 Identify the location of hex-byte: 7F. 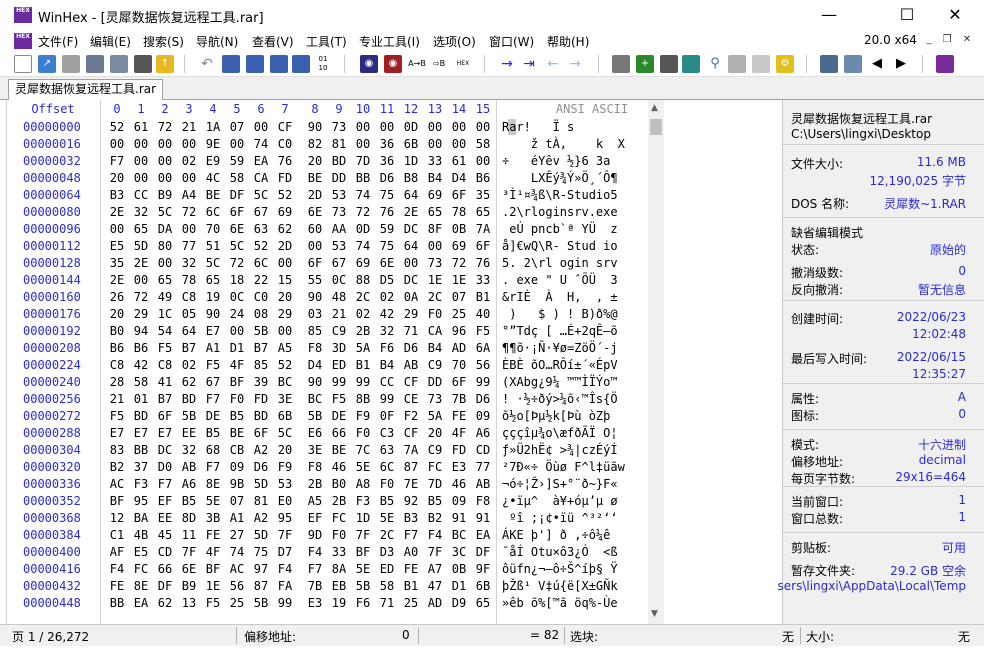
(285, 535).